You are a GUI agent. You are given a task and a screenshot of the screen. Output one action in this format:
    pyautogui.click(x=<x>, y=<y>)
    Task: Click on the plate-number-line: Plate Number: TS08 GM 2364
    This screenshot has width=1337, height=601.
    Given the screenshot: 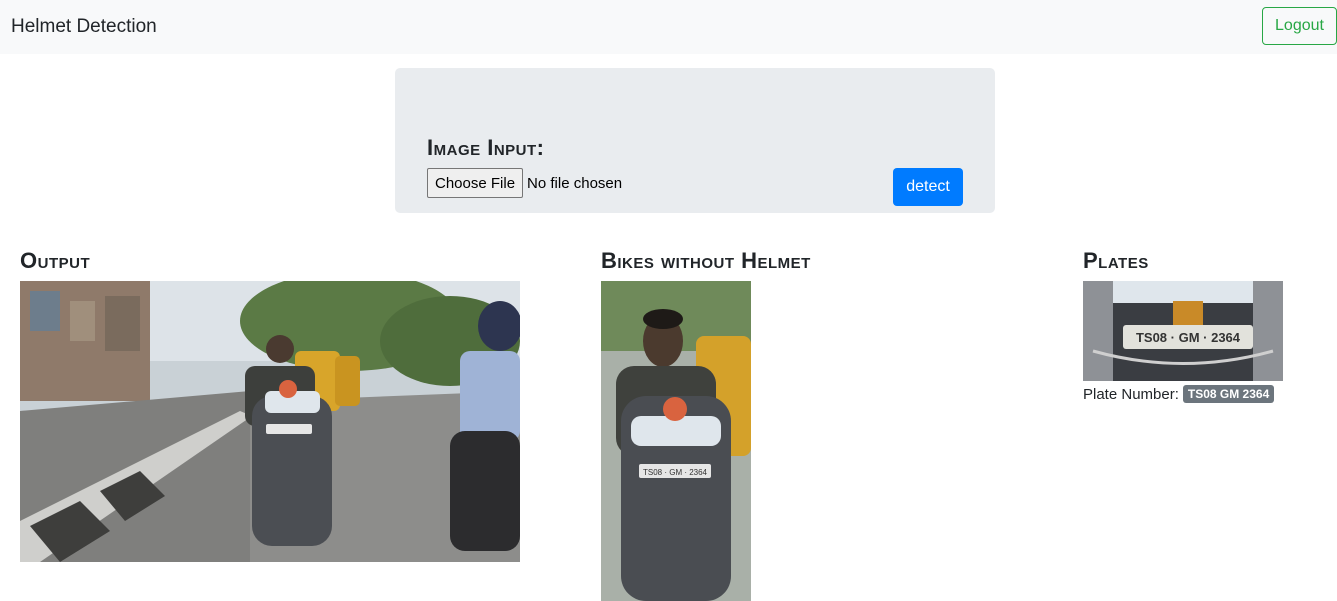 What is the action you would take?
    pyautogui.click(x=1179, y=394)
    